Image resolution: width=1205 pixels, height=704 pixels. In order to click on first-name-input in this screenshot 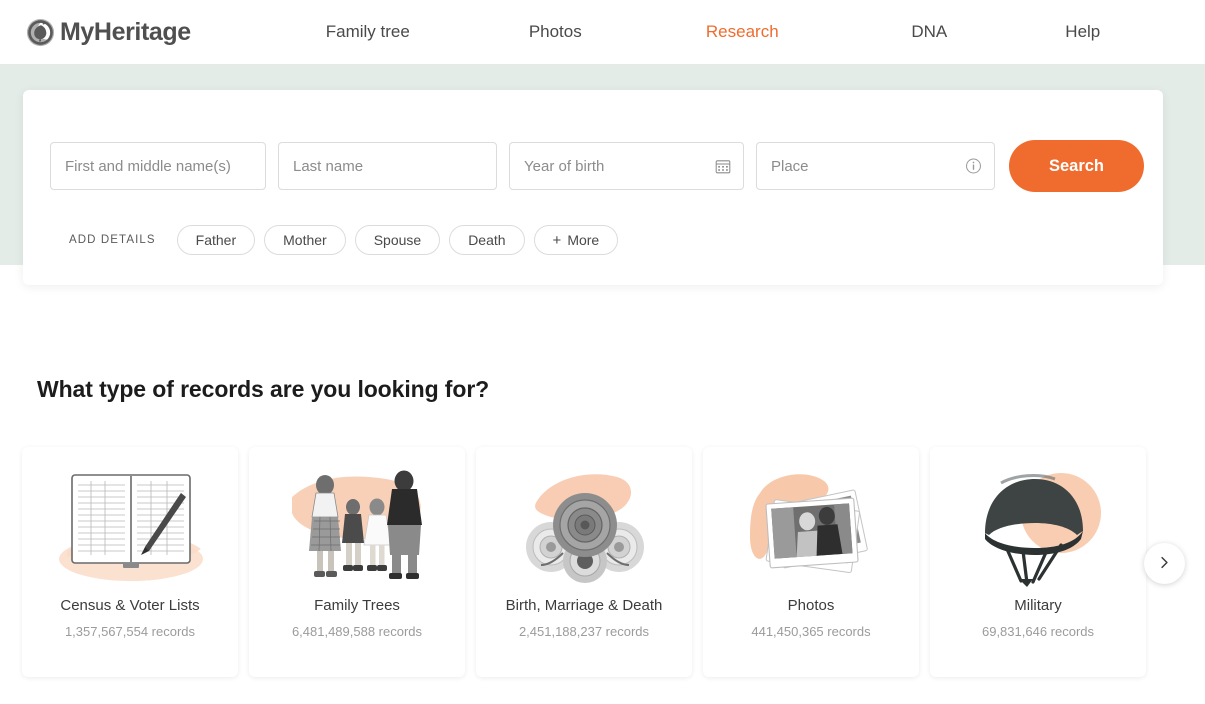, I will do `click(158, 166)`.